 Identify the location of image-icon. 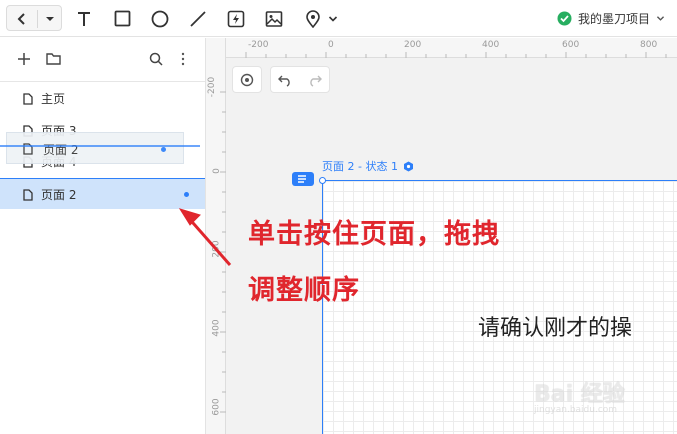
(274, 18).